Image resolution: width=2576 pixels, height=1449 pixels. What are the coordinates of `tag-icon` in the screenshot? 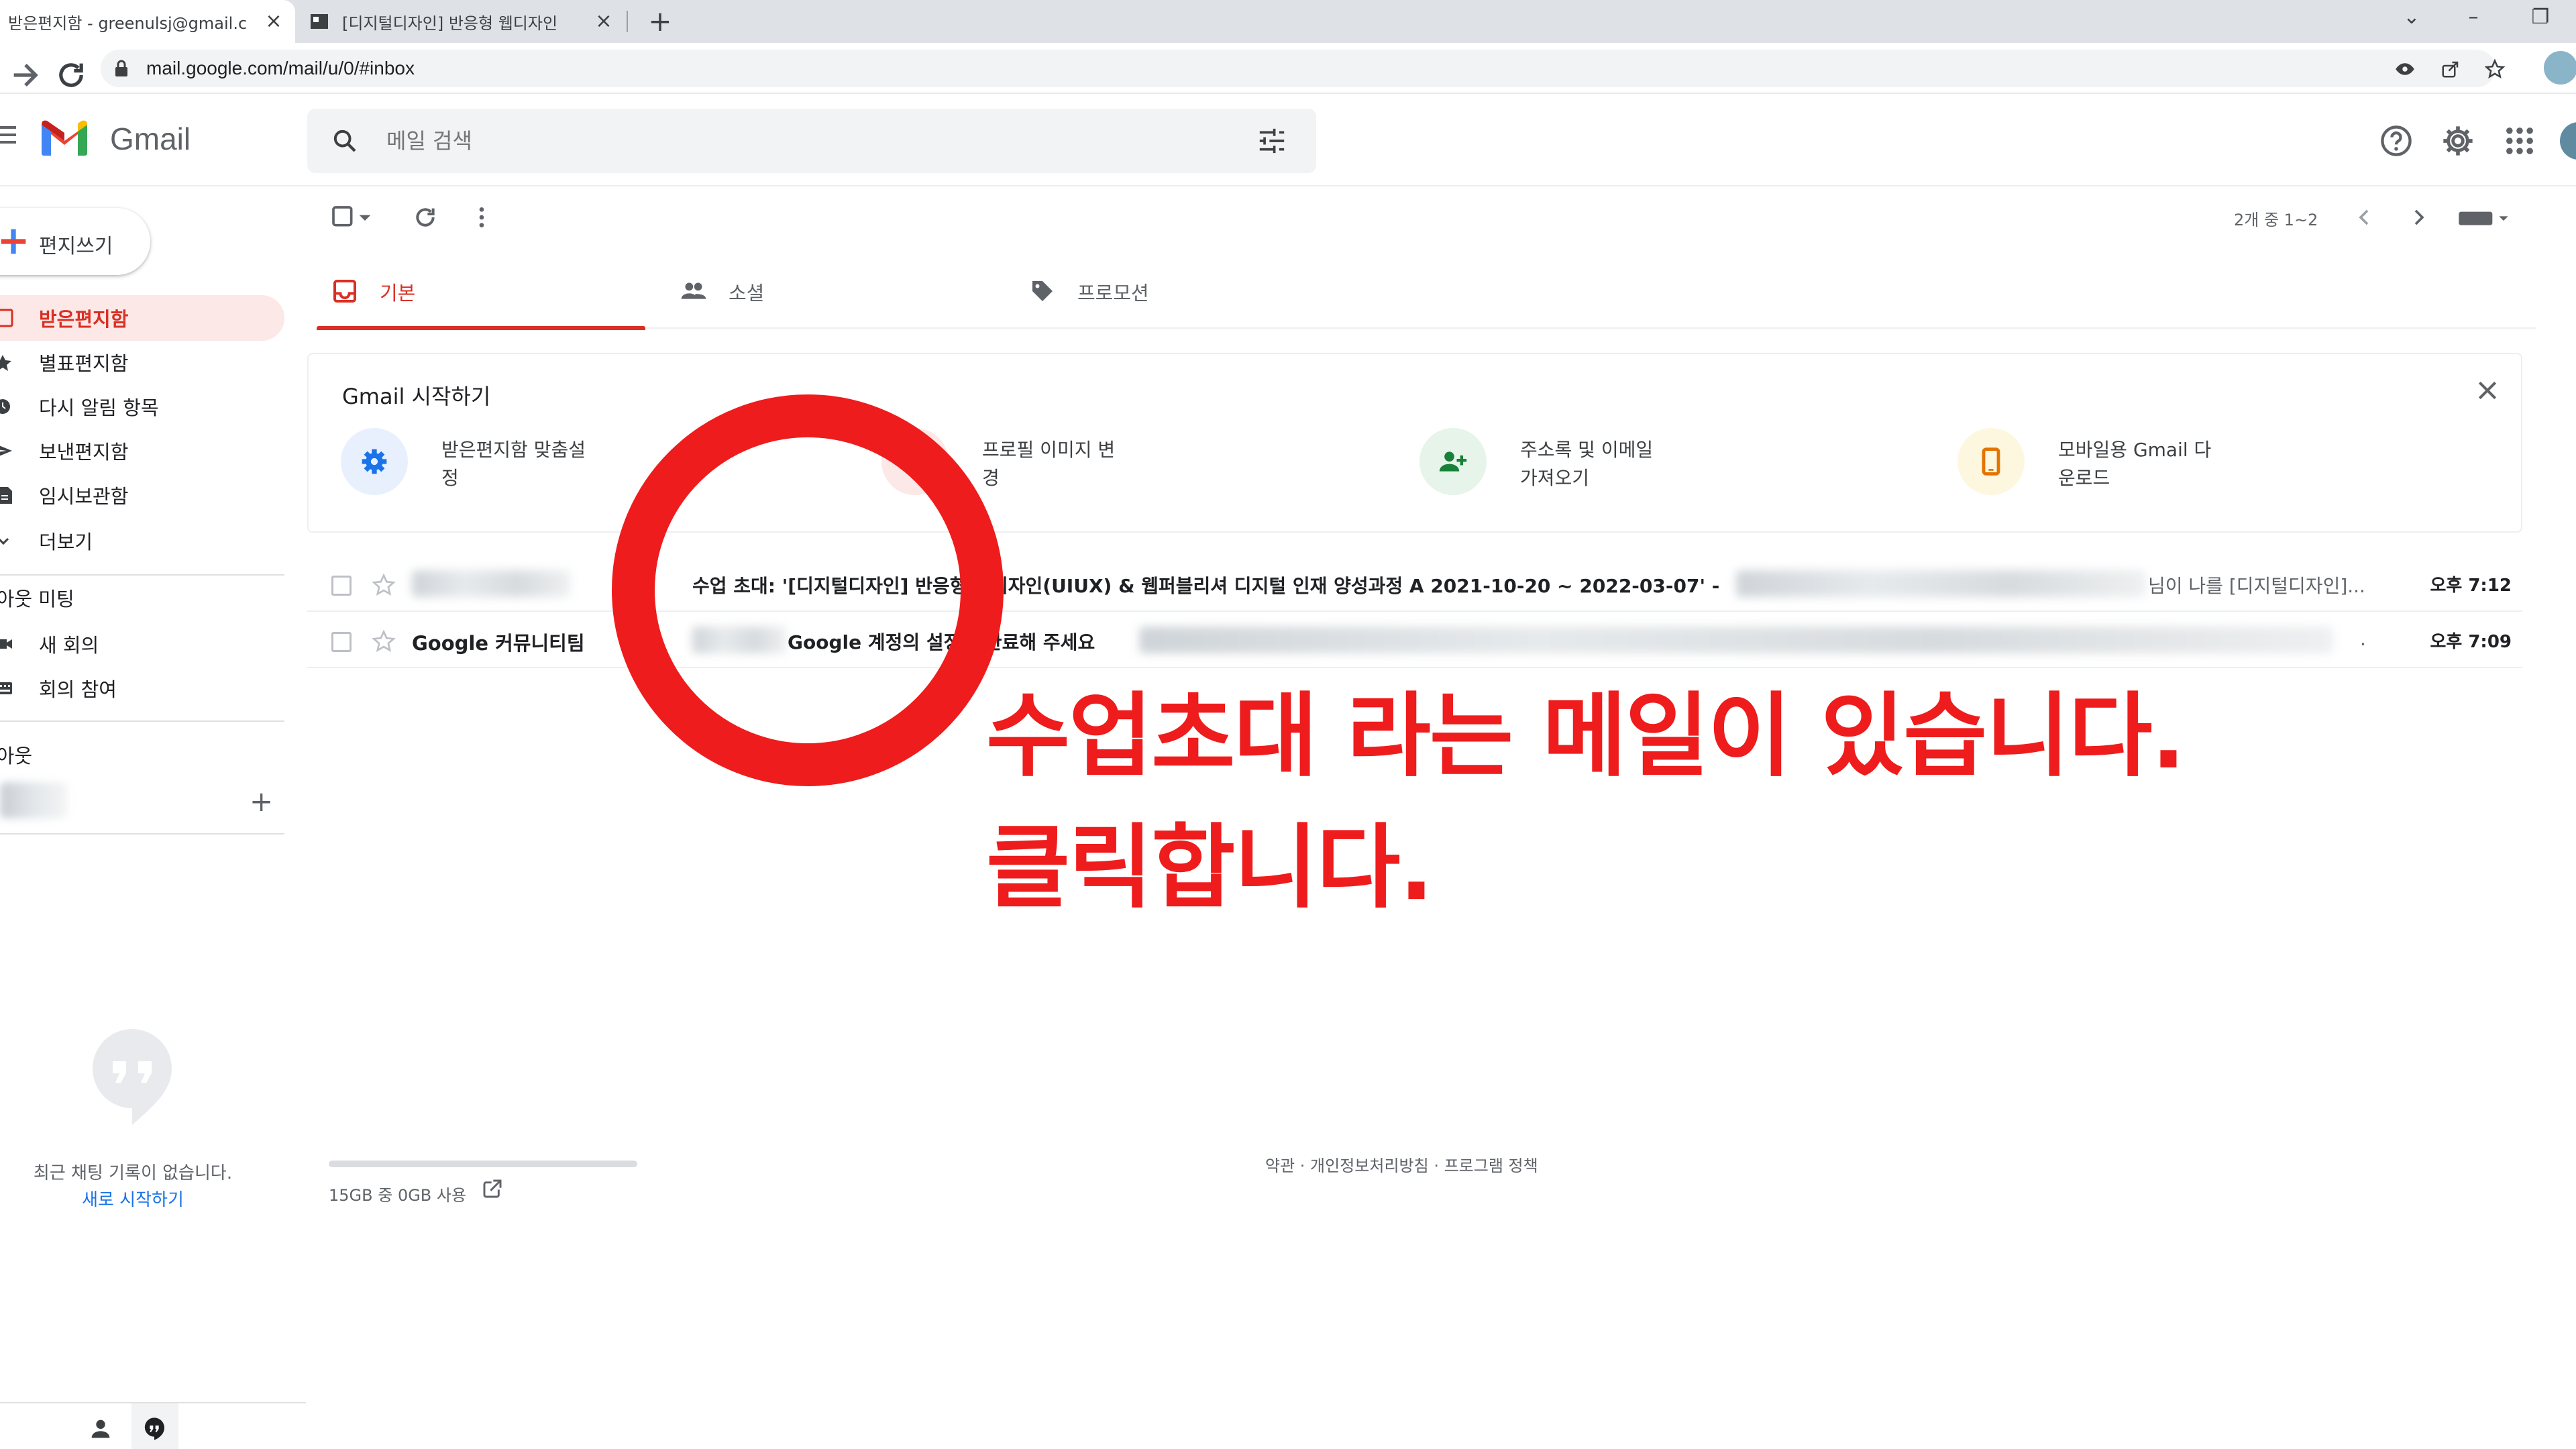 It's located at (1042, 291).